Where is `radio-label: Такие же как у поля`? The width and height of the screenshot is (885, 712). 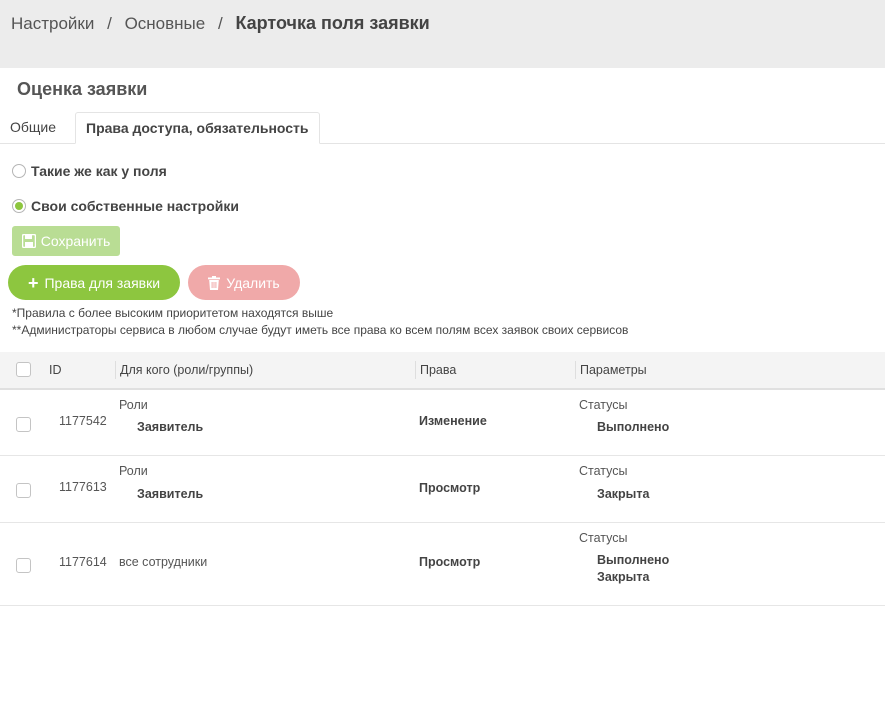
radio-label: Такие же как у поля is located at coordinates (99, 171).